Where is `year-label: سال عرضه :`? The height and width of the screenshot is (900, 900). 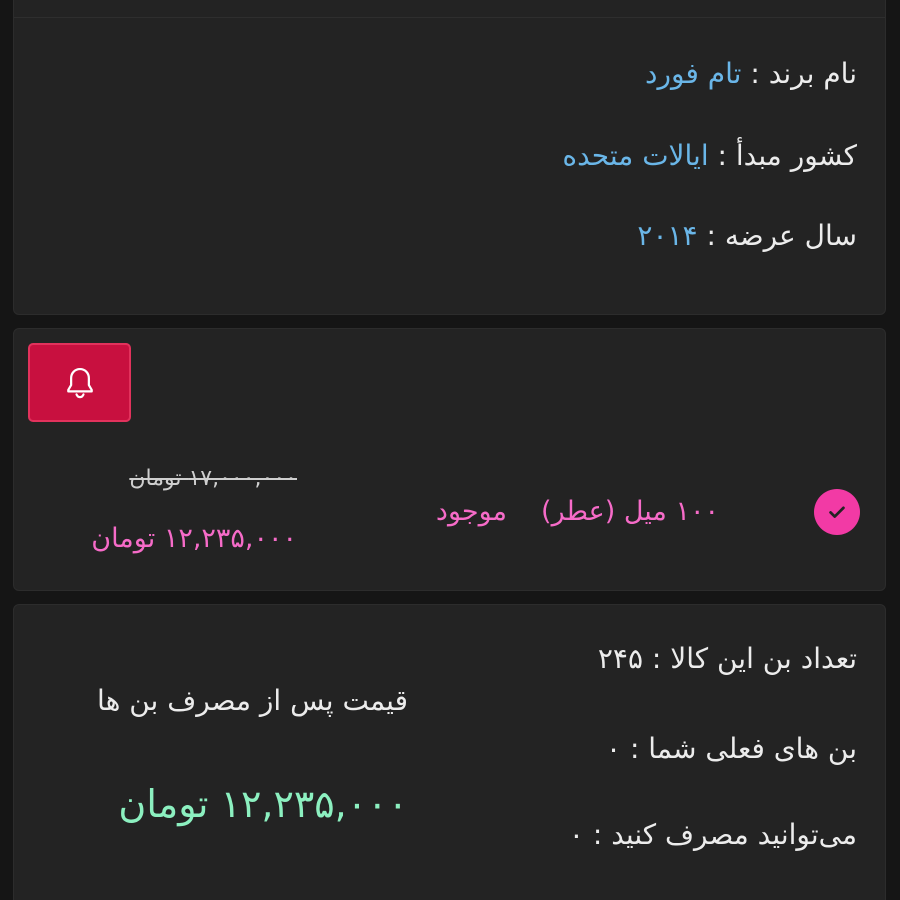 year-label: سال عرضه : is located at coordinates (781, 235).